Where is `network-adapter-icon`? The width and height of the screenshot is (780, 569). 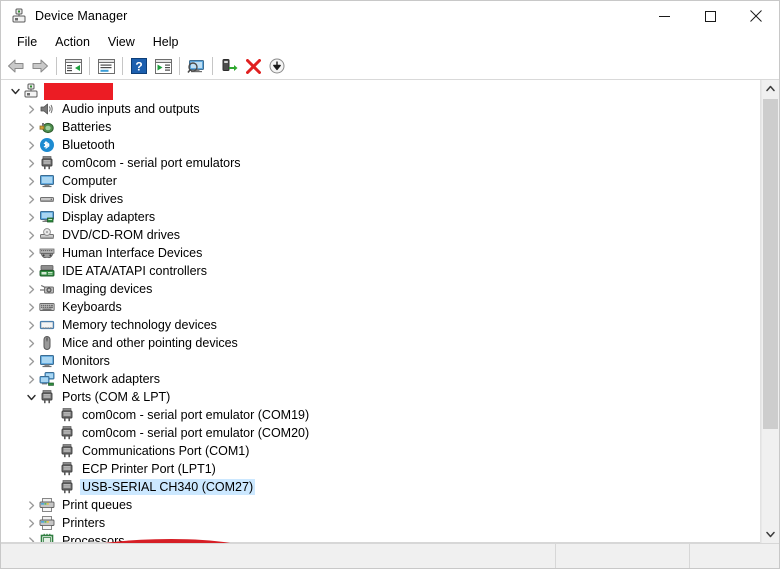 network-adapter-icon is located at coordinates (47, 379).